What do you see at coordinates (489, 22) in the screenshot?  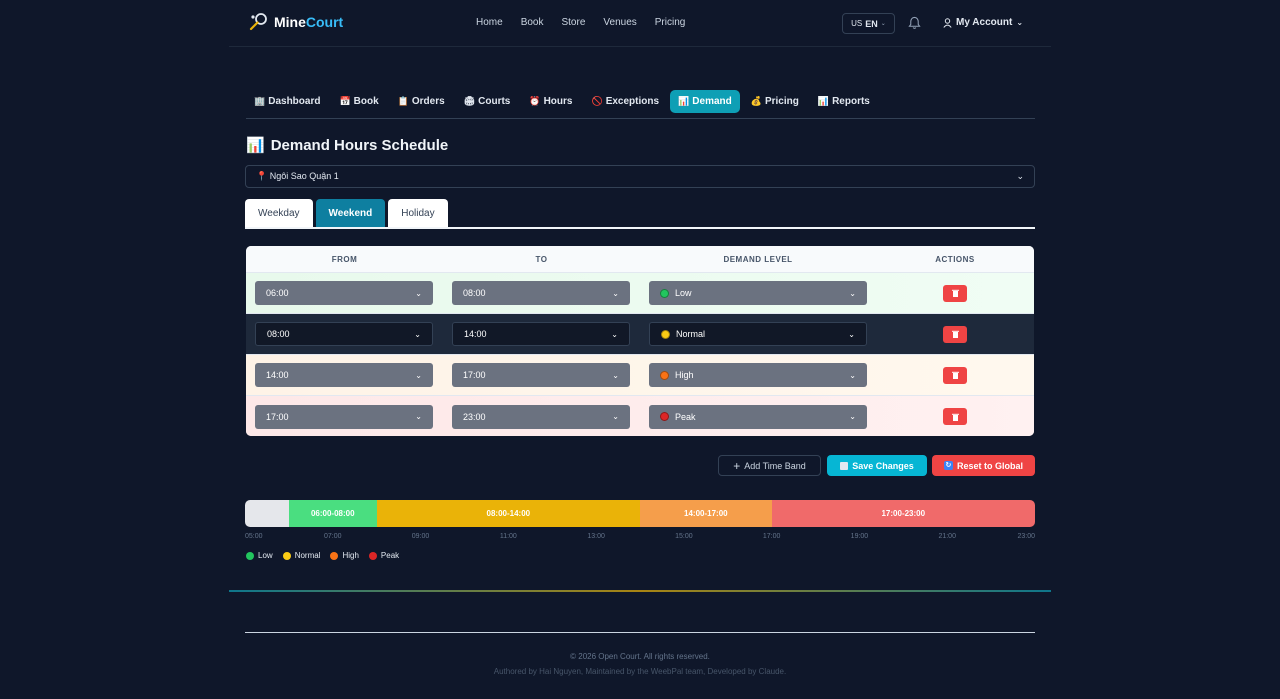 I see `nav-home: Home` at bounding box center [489, 22].